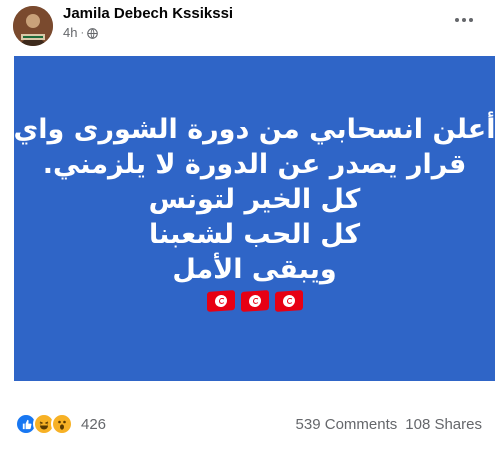 The height and width of the screenshot is (449, 495). I want to click on card-line: أعلن انسحابي من دورة الشورى واي, so click(254, 129).